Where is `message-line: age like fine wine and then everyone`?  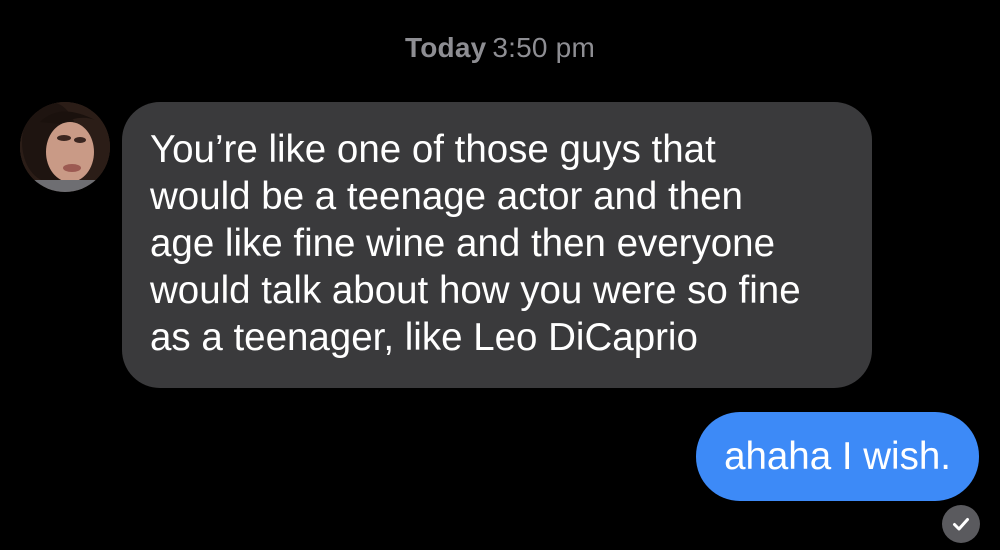
message-line: age like fine wine and then everyone is located at coordinates (462, 243).